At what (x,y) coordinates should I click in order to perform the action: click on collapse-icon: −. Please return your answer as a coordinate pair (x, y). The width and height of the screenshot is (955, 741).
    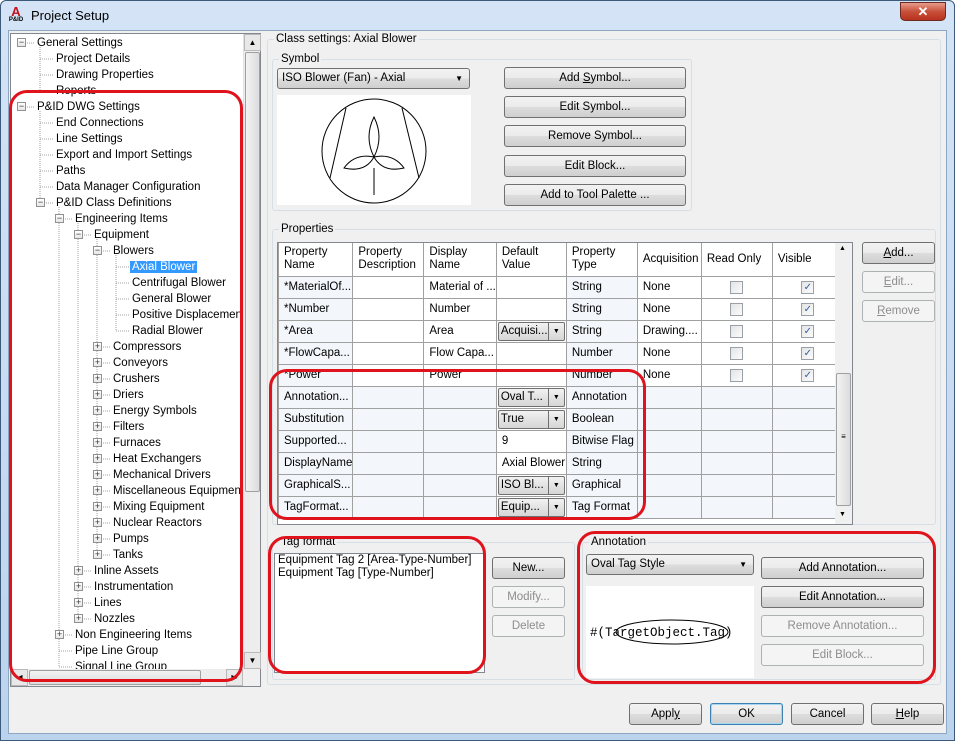
    Looking at the image, I should click on (21, 42).